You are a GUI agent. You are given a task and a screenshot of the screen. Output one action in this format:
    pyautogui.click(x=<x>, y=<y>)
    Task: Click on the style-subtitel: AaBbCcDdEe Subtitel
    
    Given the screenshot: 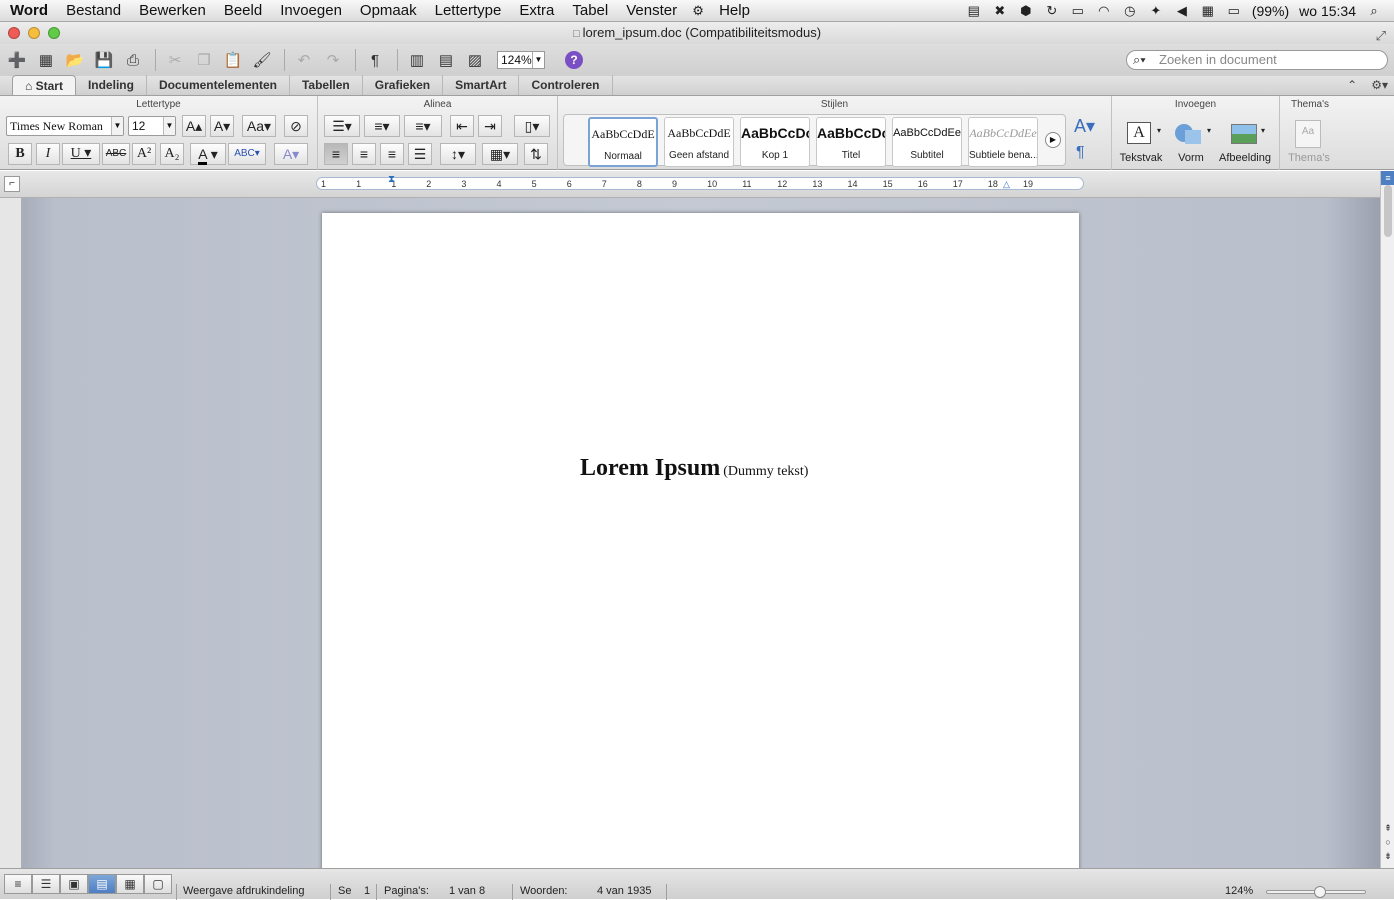 What is the action you would take?
    pyautogui.click(x=927, y=142)
    